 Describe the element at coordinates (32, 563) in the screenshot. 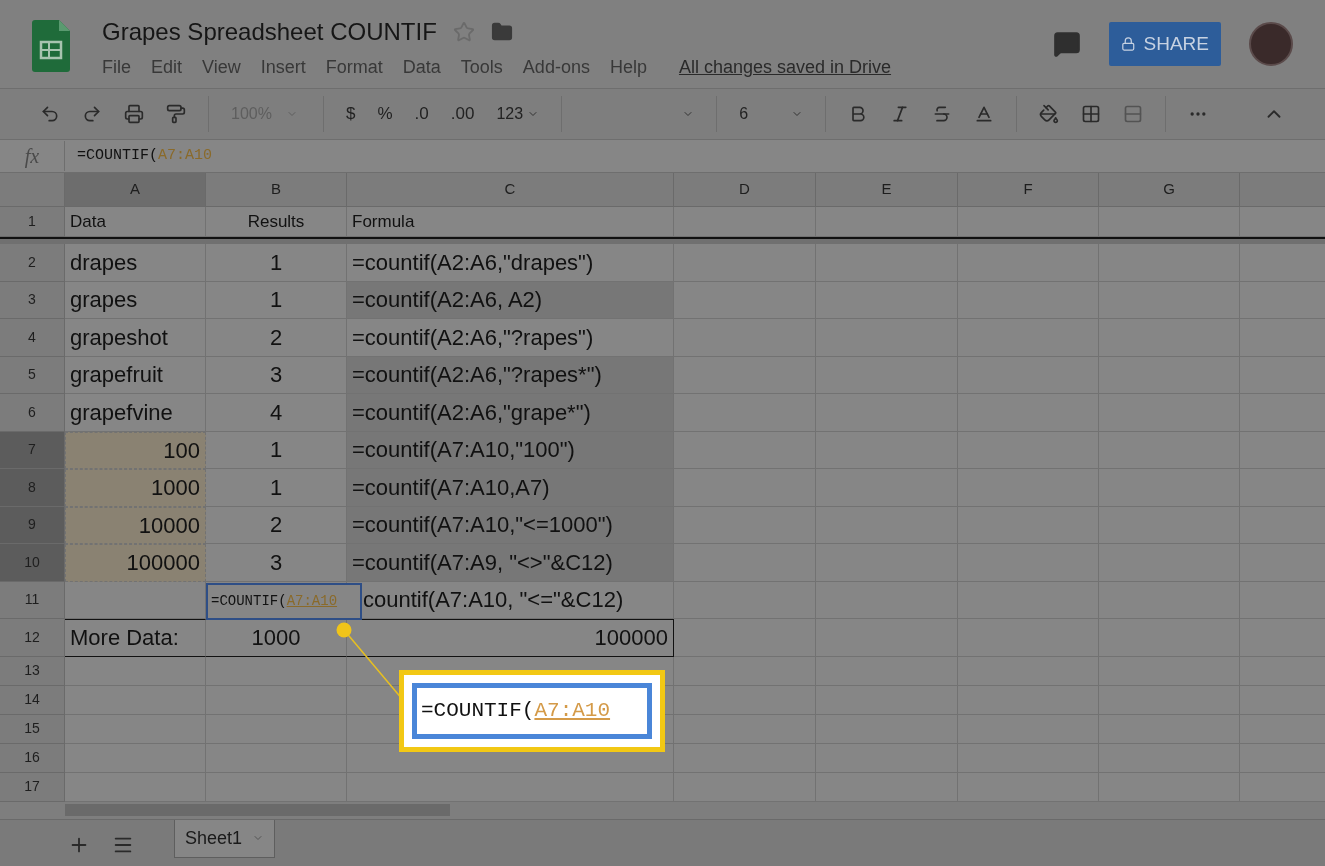

I see `row-header: 10` at that location.